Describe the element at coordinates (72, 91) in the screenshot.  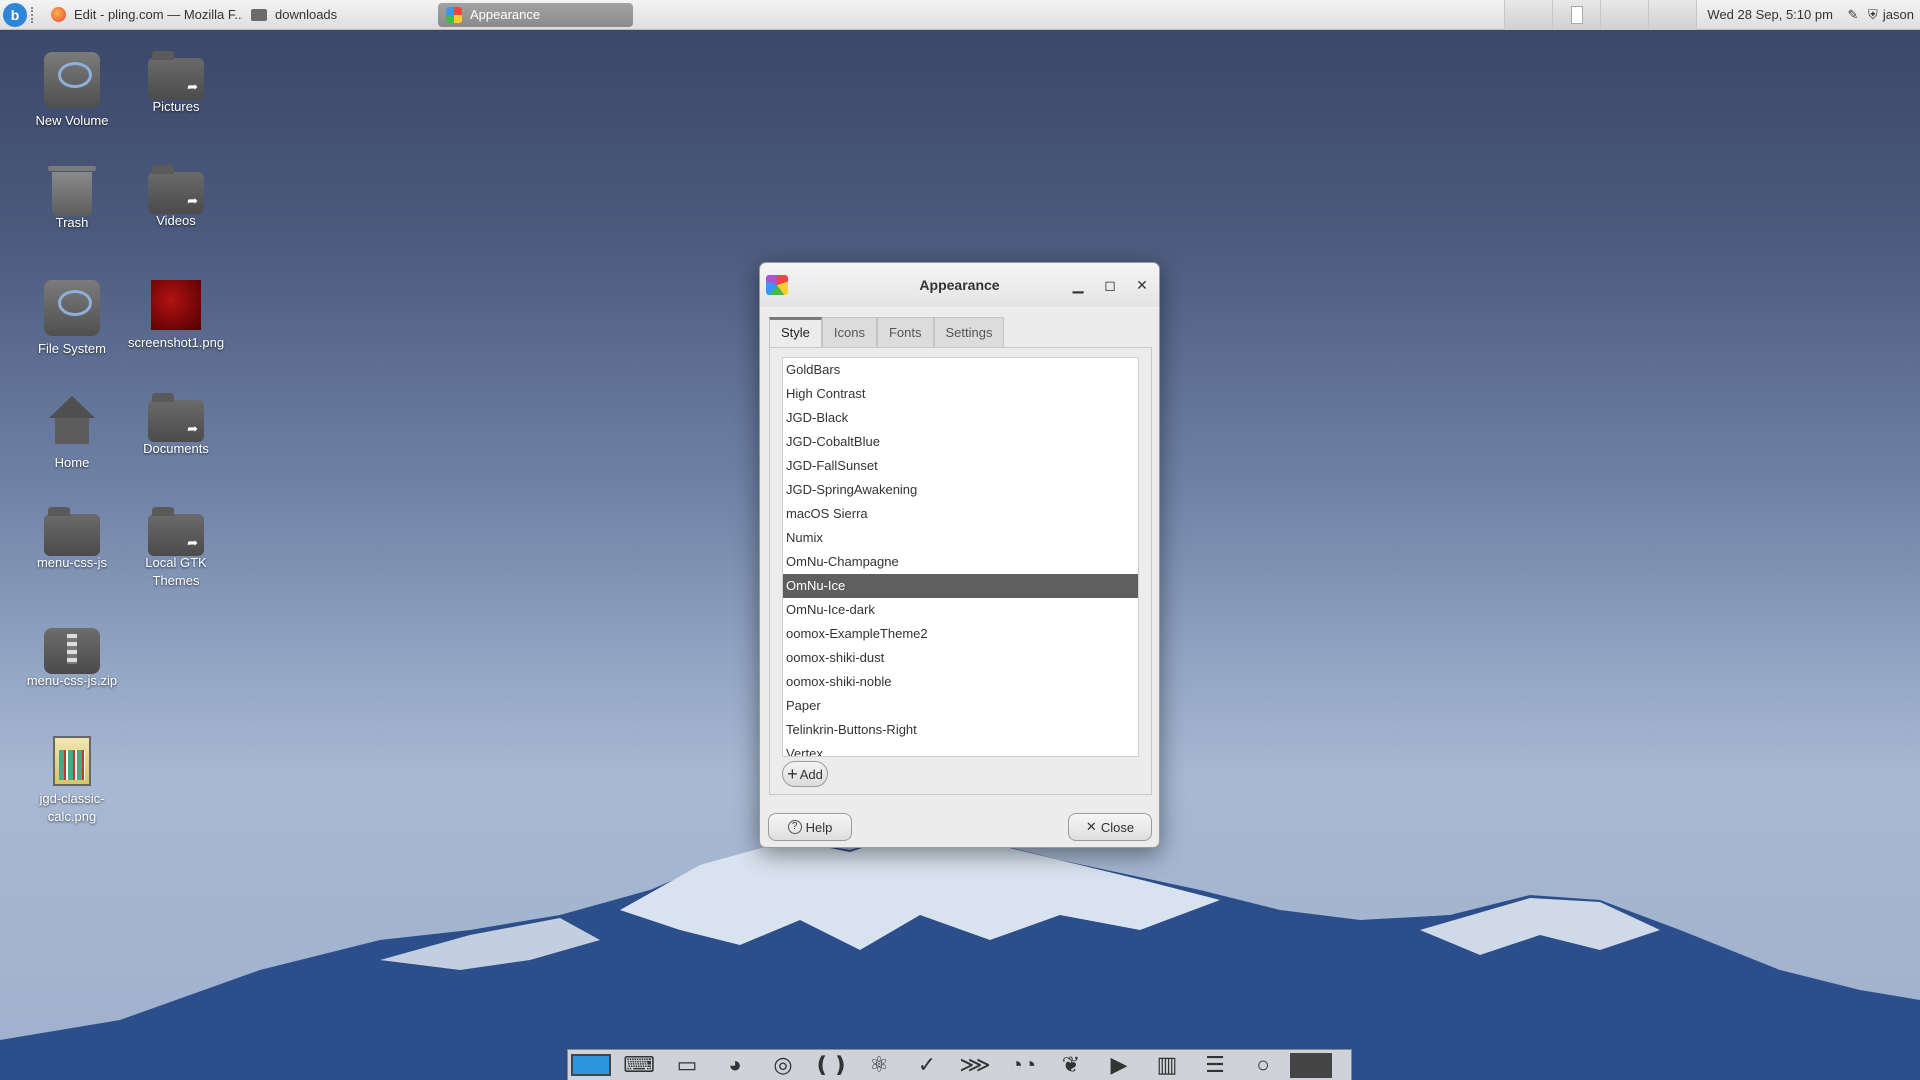
I see `desktop-icon-new-volume: New Volume` at that location.